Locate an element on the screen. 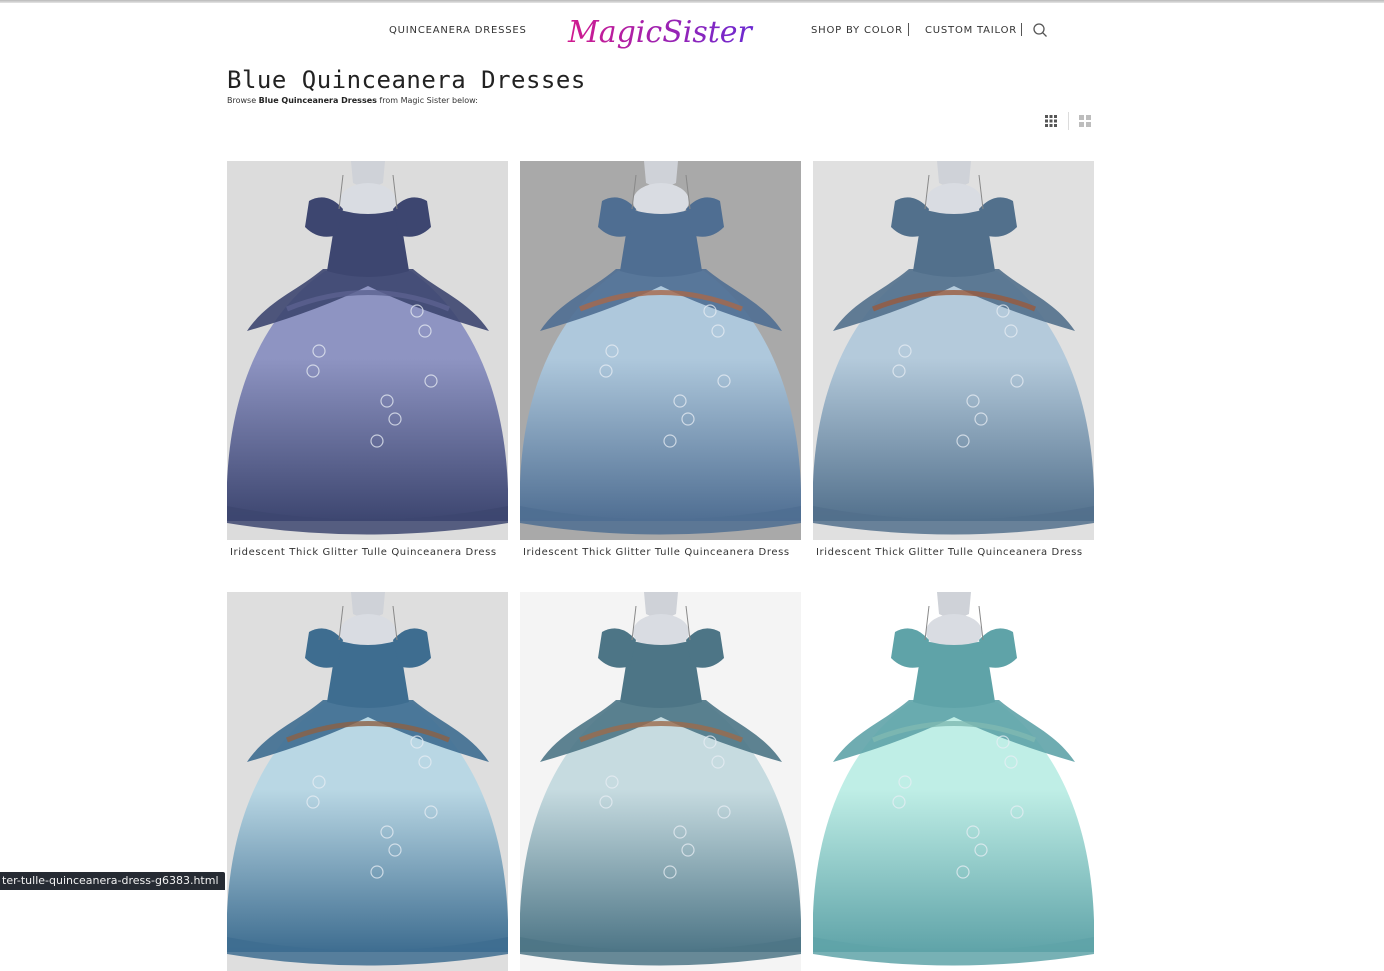 Image resolution: width=1384 pixels, height=971 pixels. top-rule is located at coordinates (692, 1).